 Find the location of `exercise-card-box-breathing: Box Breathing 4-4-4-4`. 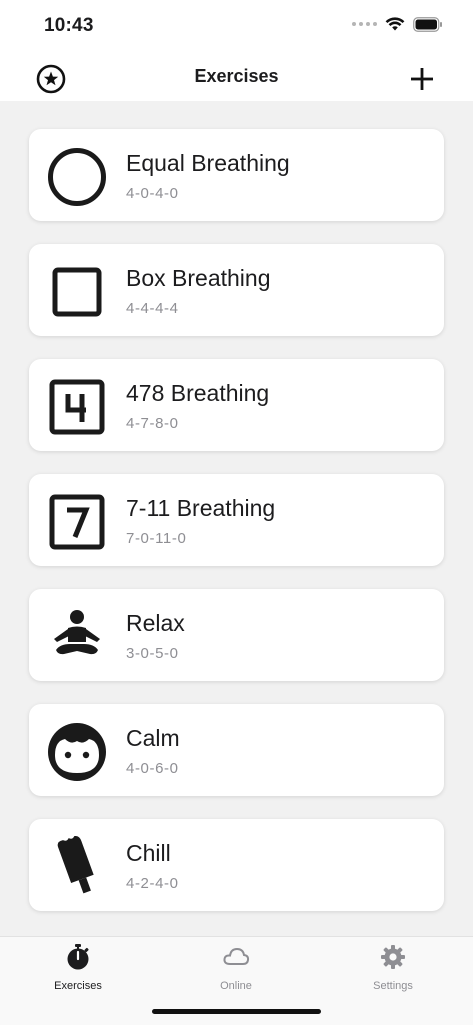

exercise-card-box-breathing: Box Breathing 4-4-4-4 is located at coordinates (236, 290).